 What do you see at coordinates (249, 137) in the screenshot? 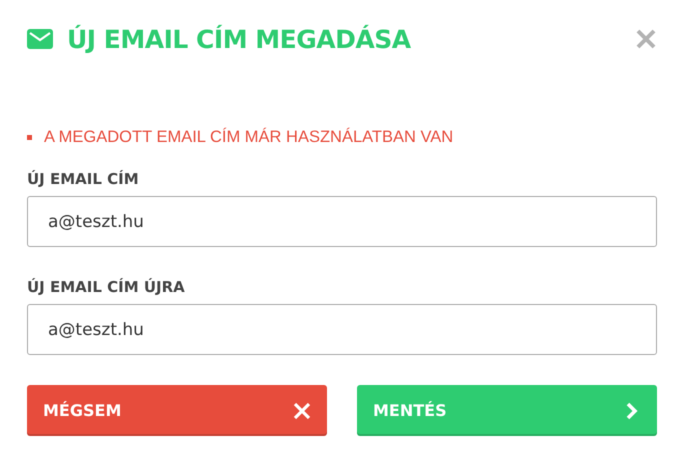
I see `error-message: A MEGADOTT EMAIL CÍM MÁR HASZNÁLATBAN VAN` at bounding box center [249, 137].